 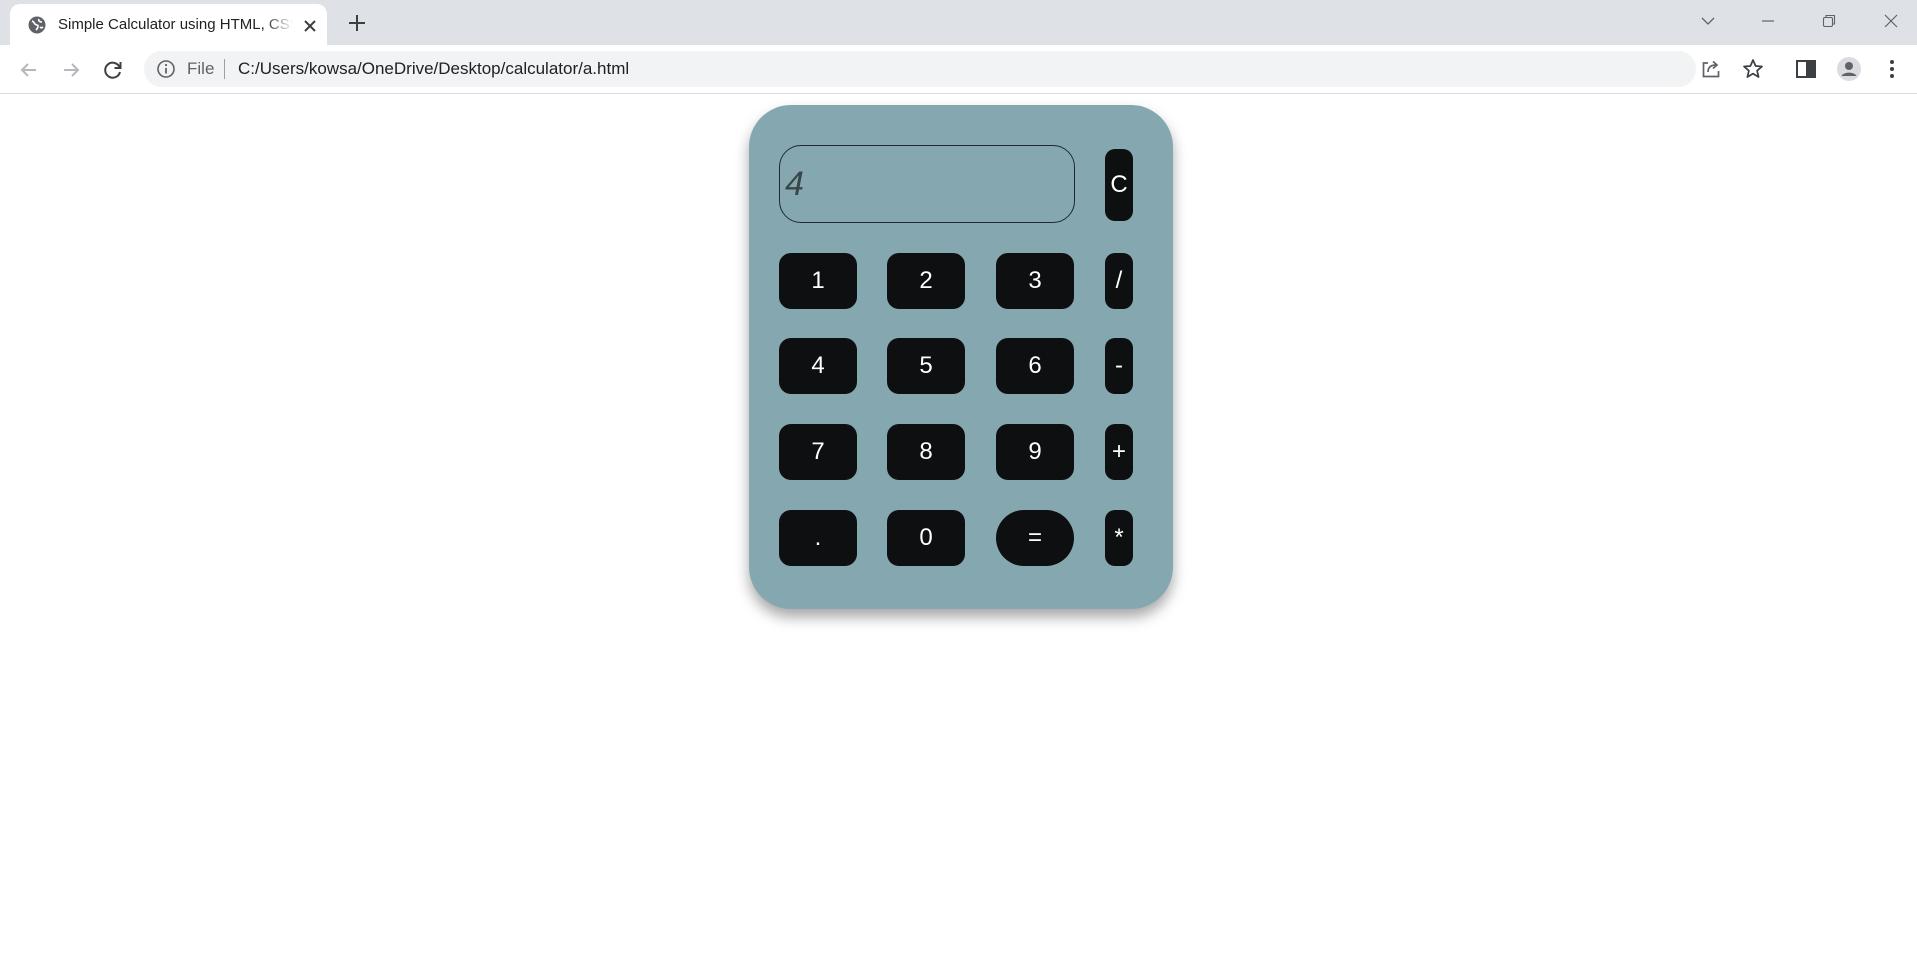 What do you see at coordinates (926, 538) in the screenshot?
I see `key-0: 0` at bounding box center [926, 538].